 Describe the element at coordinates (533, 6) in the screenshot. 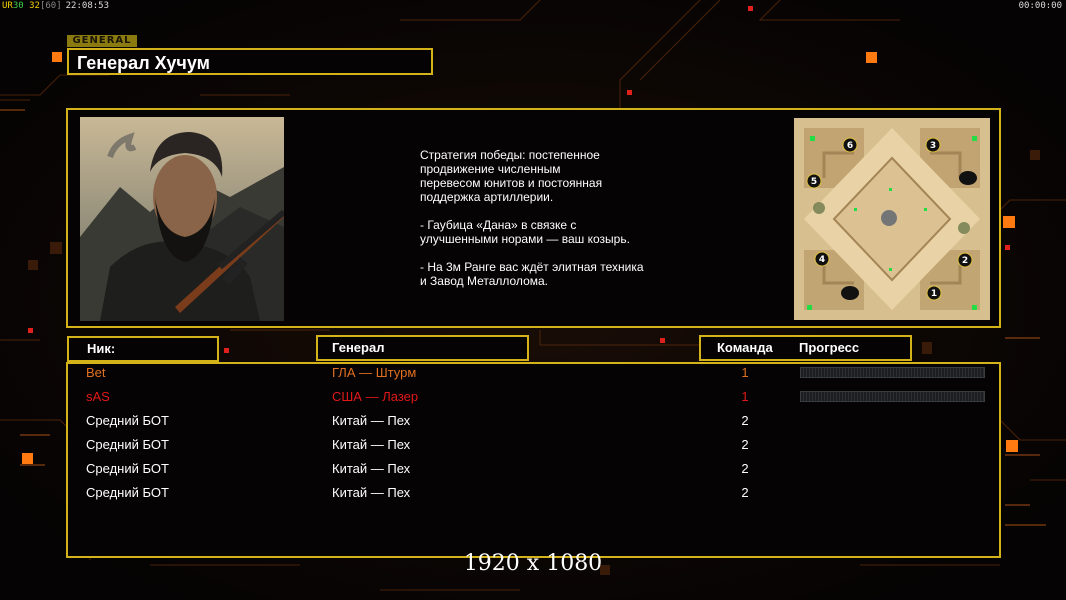

I see `debug-bar: UR30 32[60] 22:08:53 00:00:00` at that location.